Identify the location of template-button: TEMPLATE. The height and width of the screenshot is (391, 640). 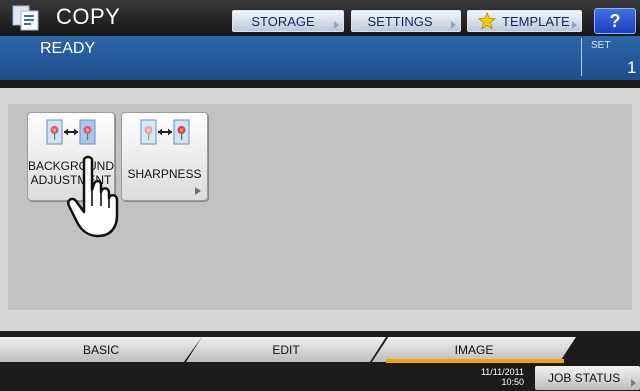
(524, 21).